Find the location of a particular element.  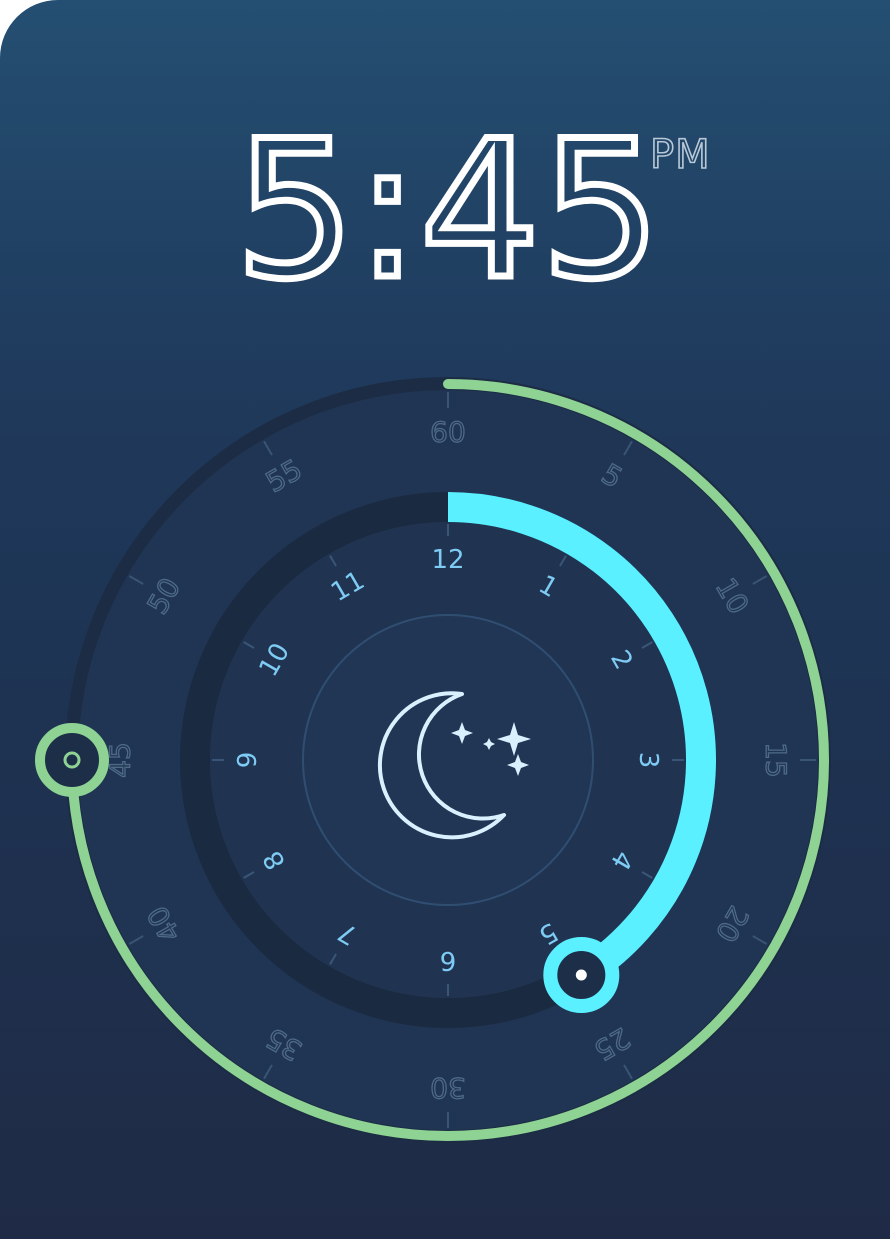

minute-label: 15 is located at coordinates (776, 760).